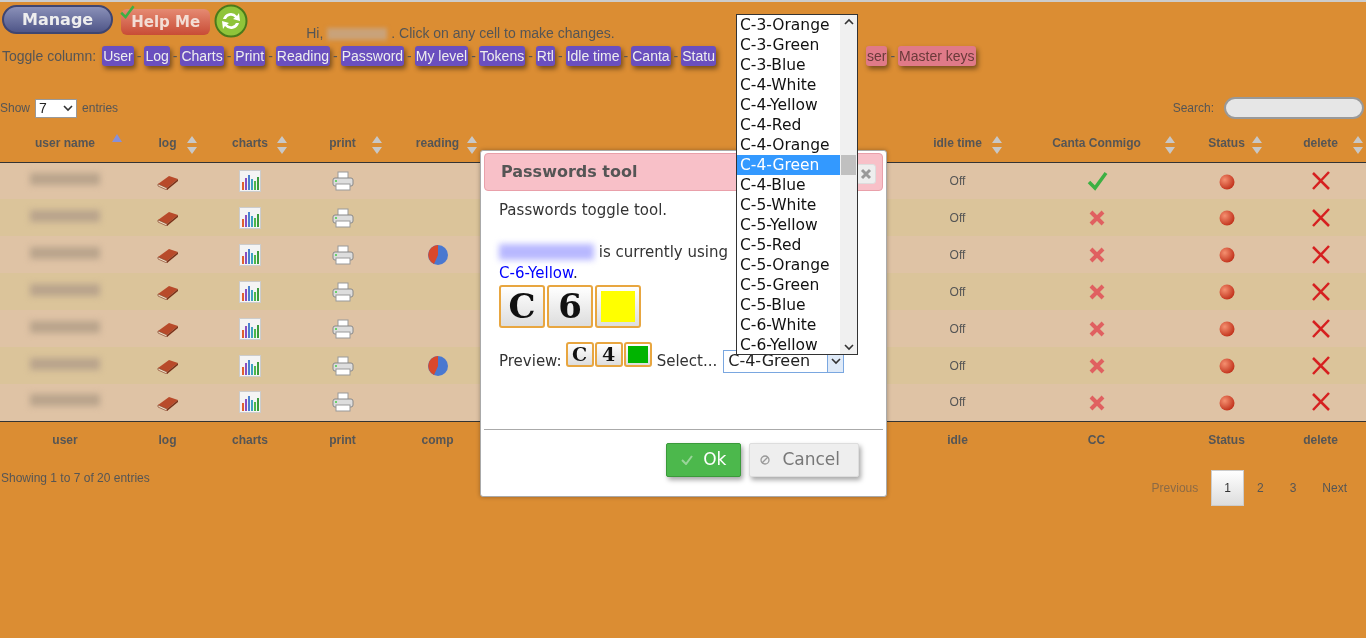  I want to click on dropdown-option: C-4-Green, so click(788, 165).